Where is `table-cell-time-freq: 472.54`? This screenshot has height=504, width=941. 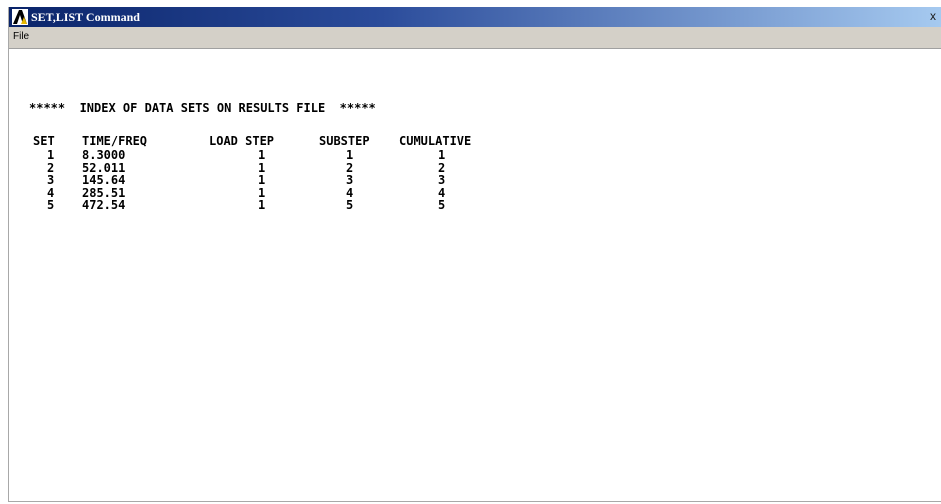
table-cell-time-freq: 472.54 is located at coordinates (104, 205).